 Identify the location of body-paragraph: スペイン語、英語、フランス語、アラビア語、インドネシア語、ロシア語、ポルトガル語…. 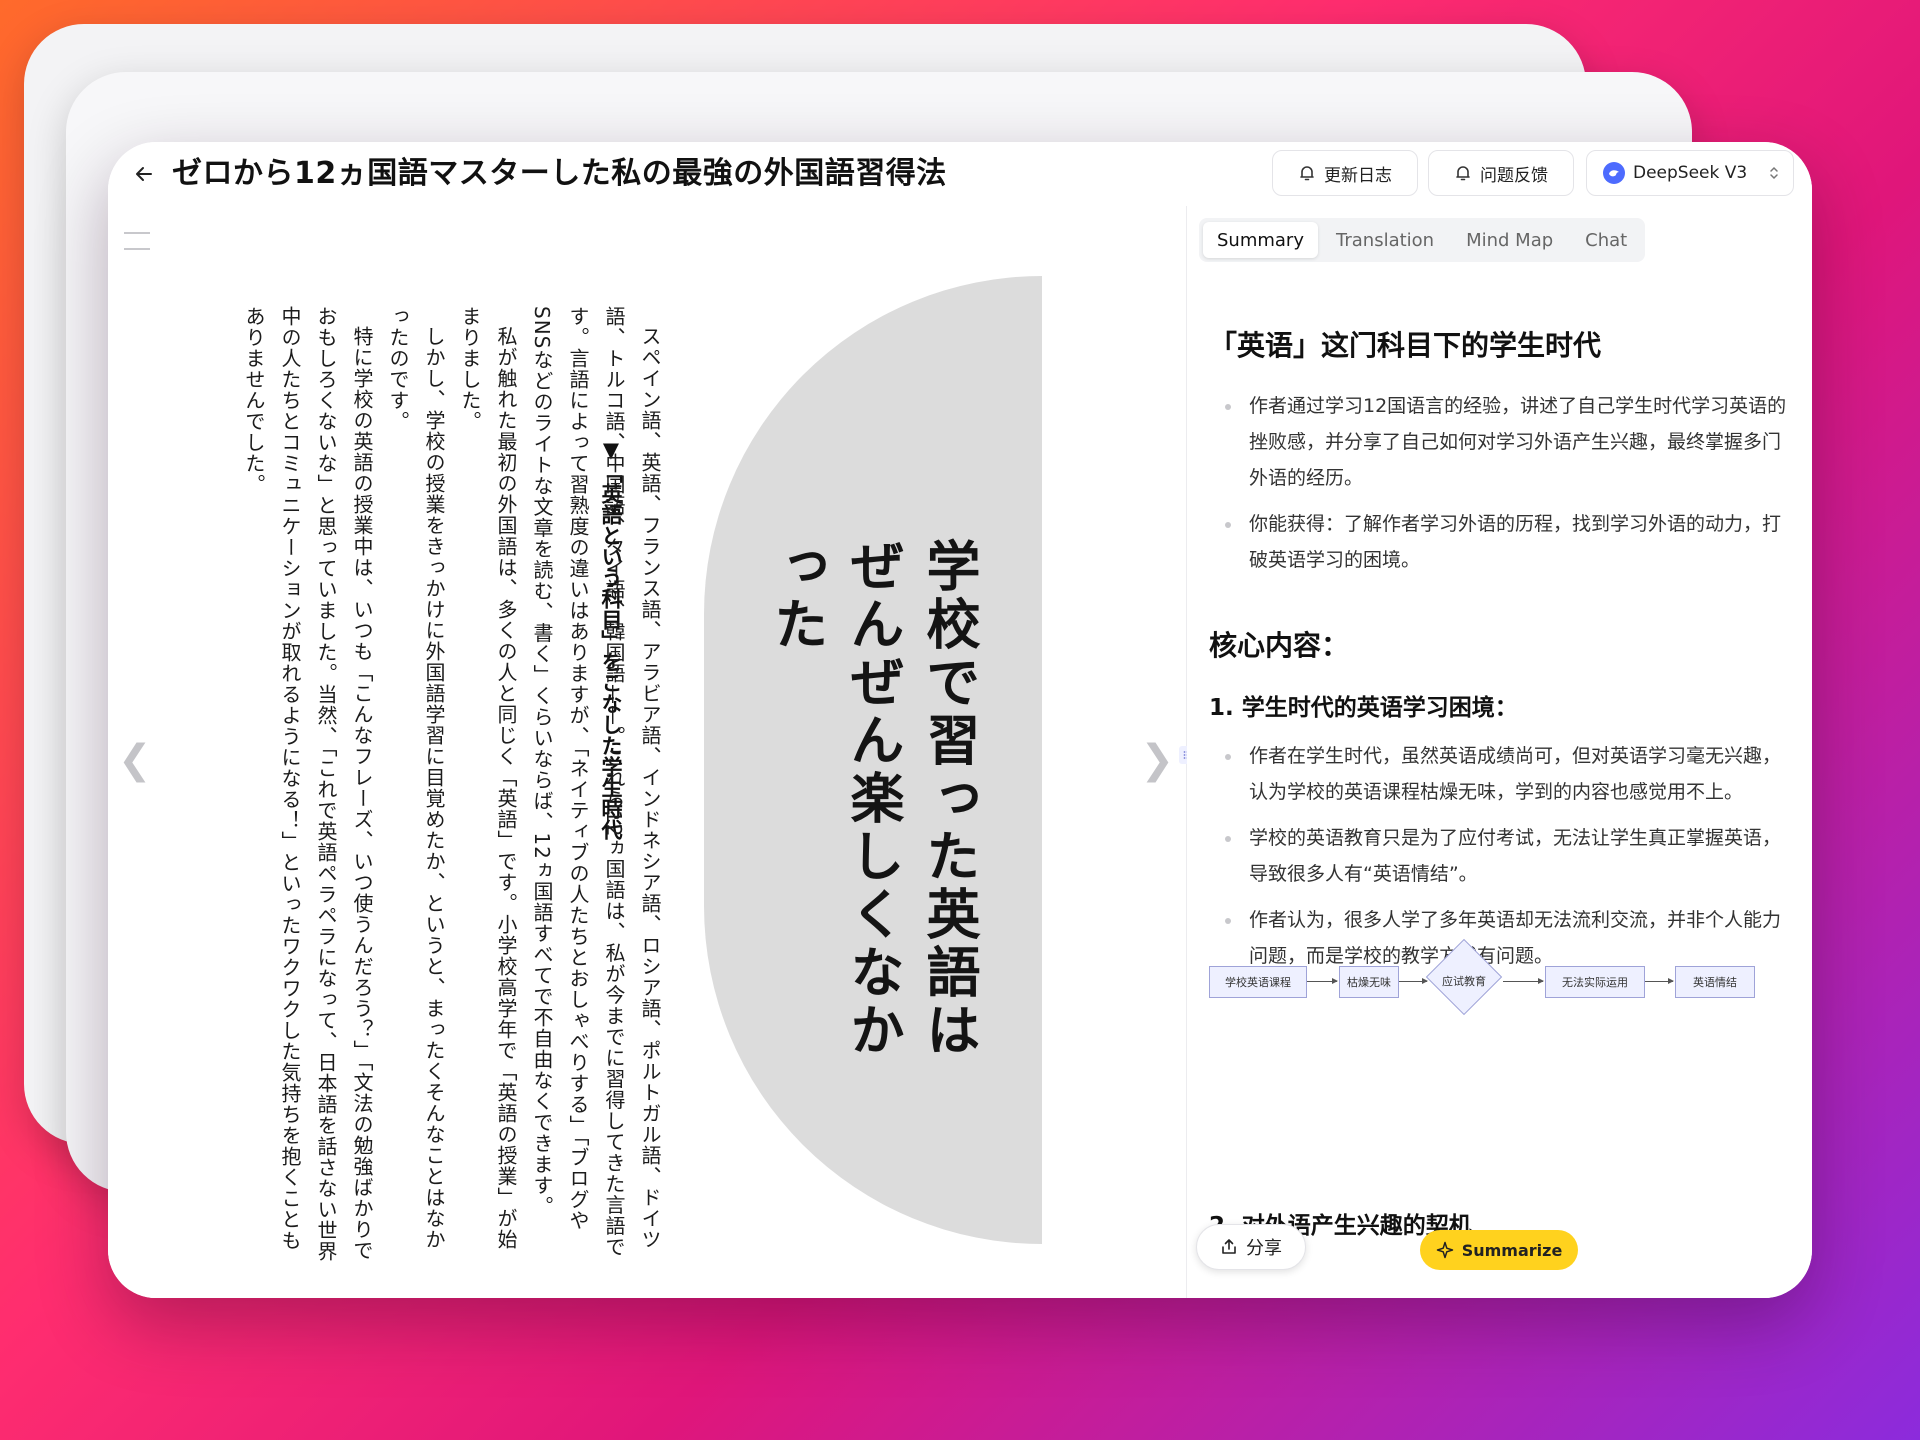
(596, 786).